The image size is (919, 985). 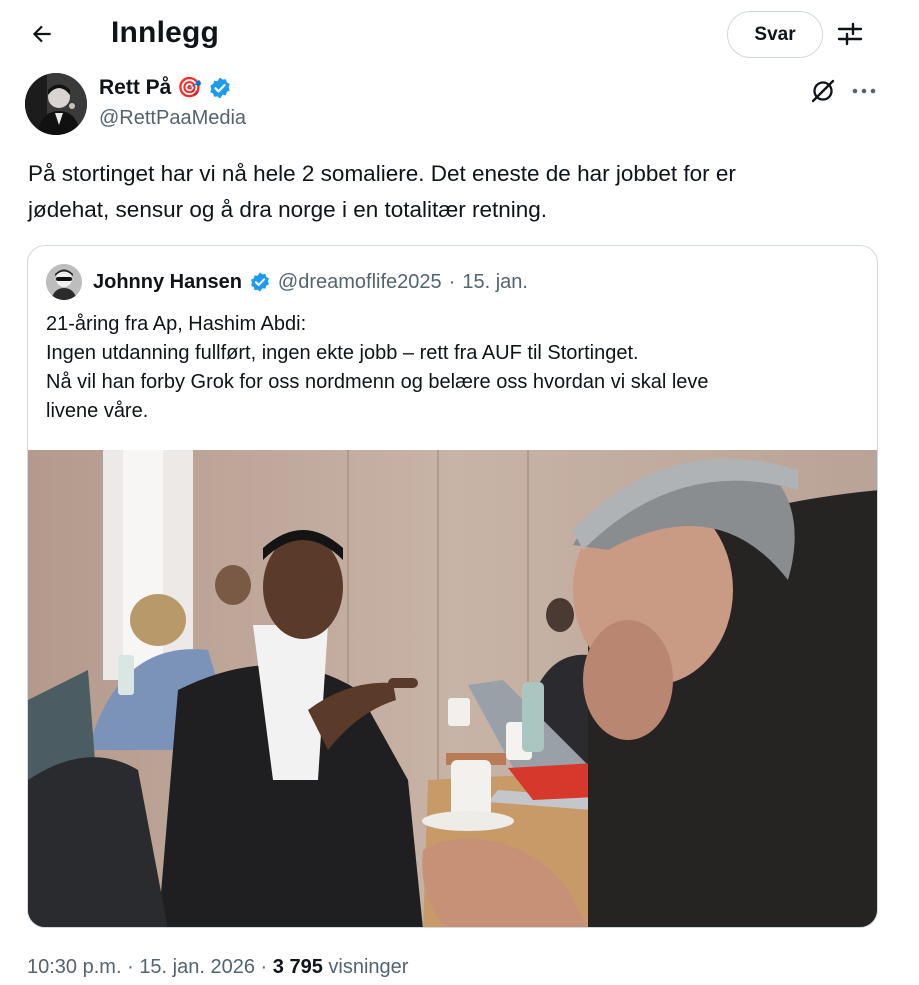 What do you see at coordinates (135, 88) in the screenshot?
I see `author-name: Rett På` at bounding box center [135, 88].